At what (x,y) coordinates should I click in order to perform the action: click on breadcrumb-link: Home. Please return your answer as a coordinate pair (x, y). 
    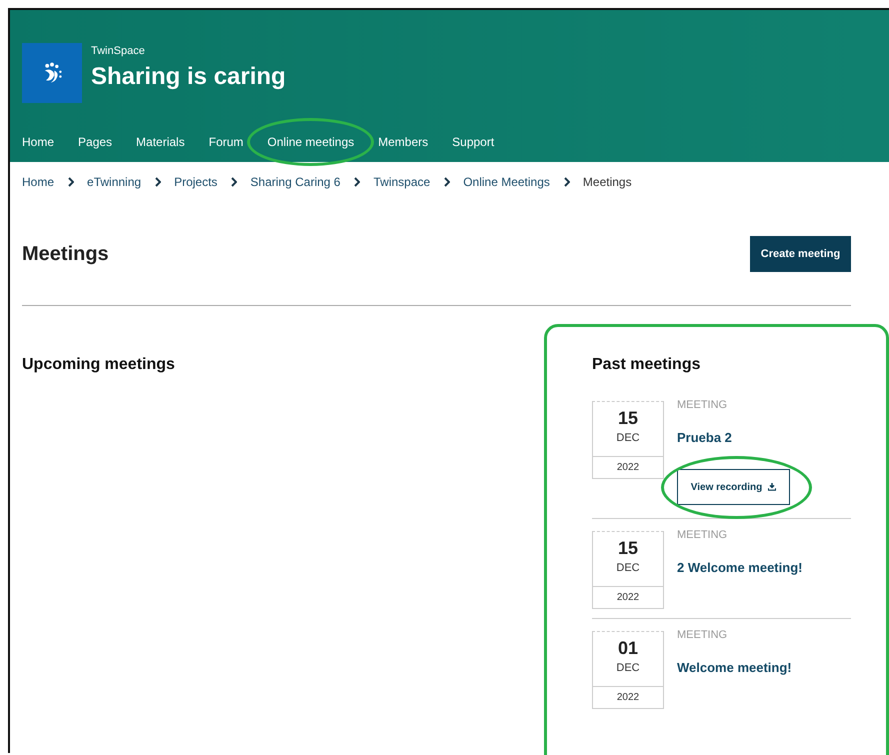
    Looking at the image, I should click on (38, 182).